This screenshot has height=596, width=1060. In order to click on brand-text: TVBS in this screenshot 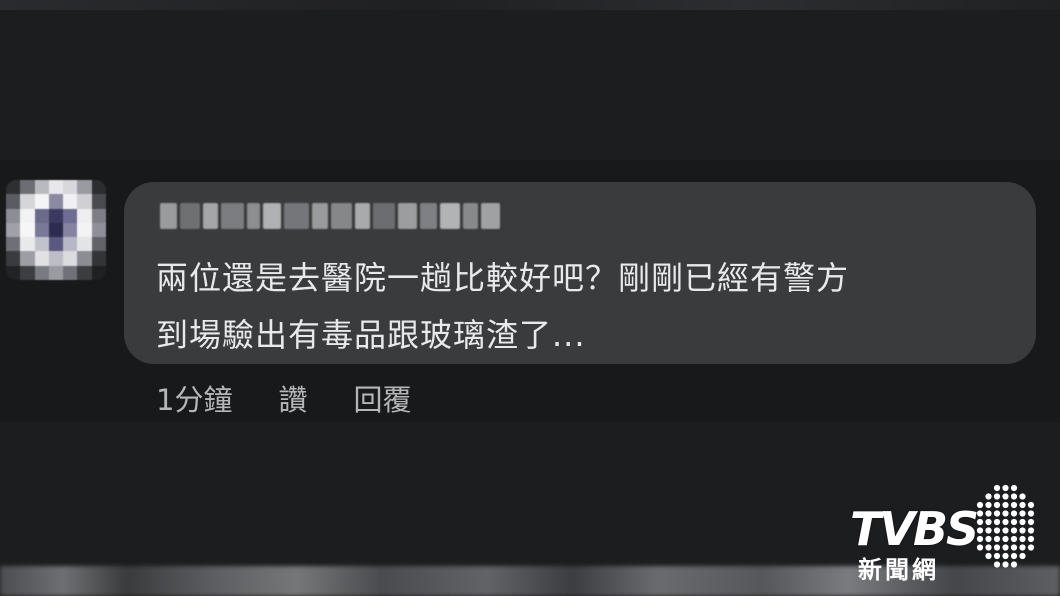, I will do `click(914, 529)`.